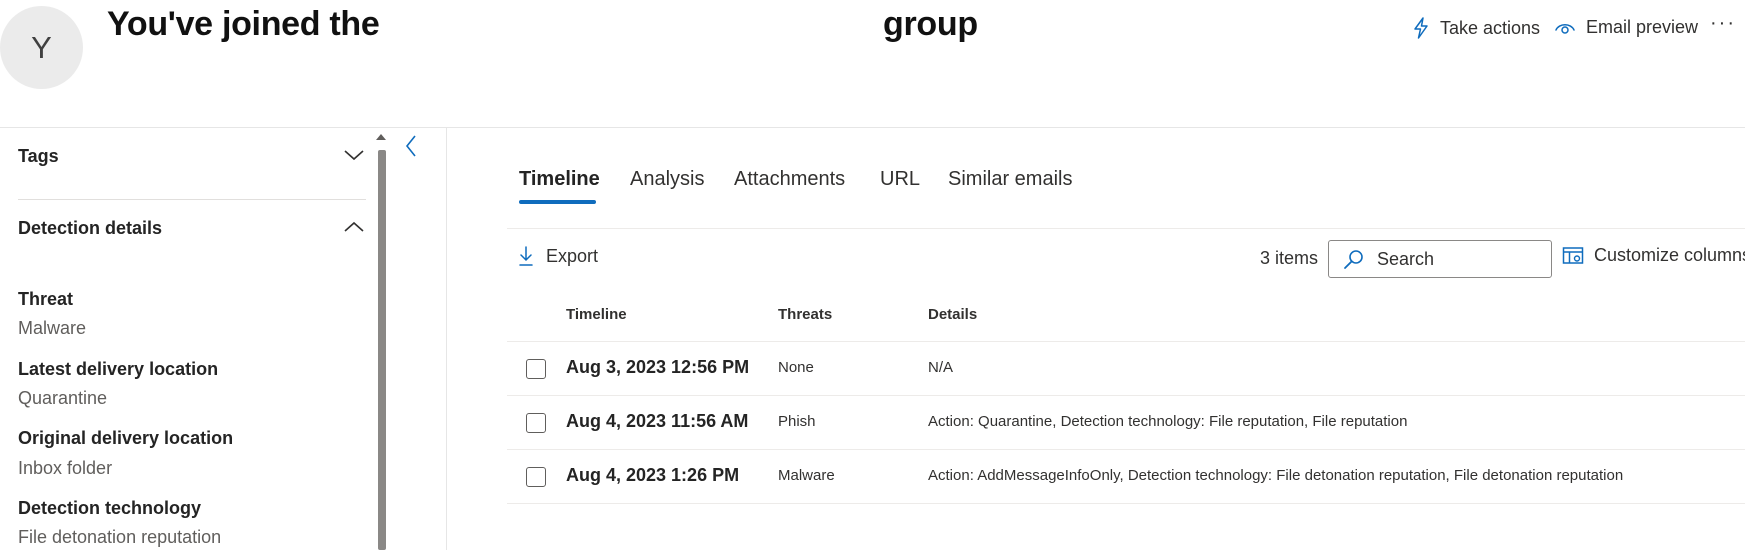  Describe the element at coordinates (446, 338) in the screenshot. I see `panel-divider` at that location.